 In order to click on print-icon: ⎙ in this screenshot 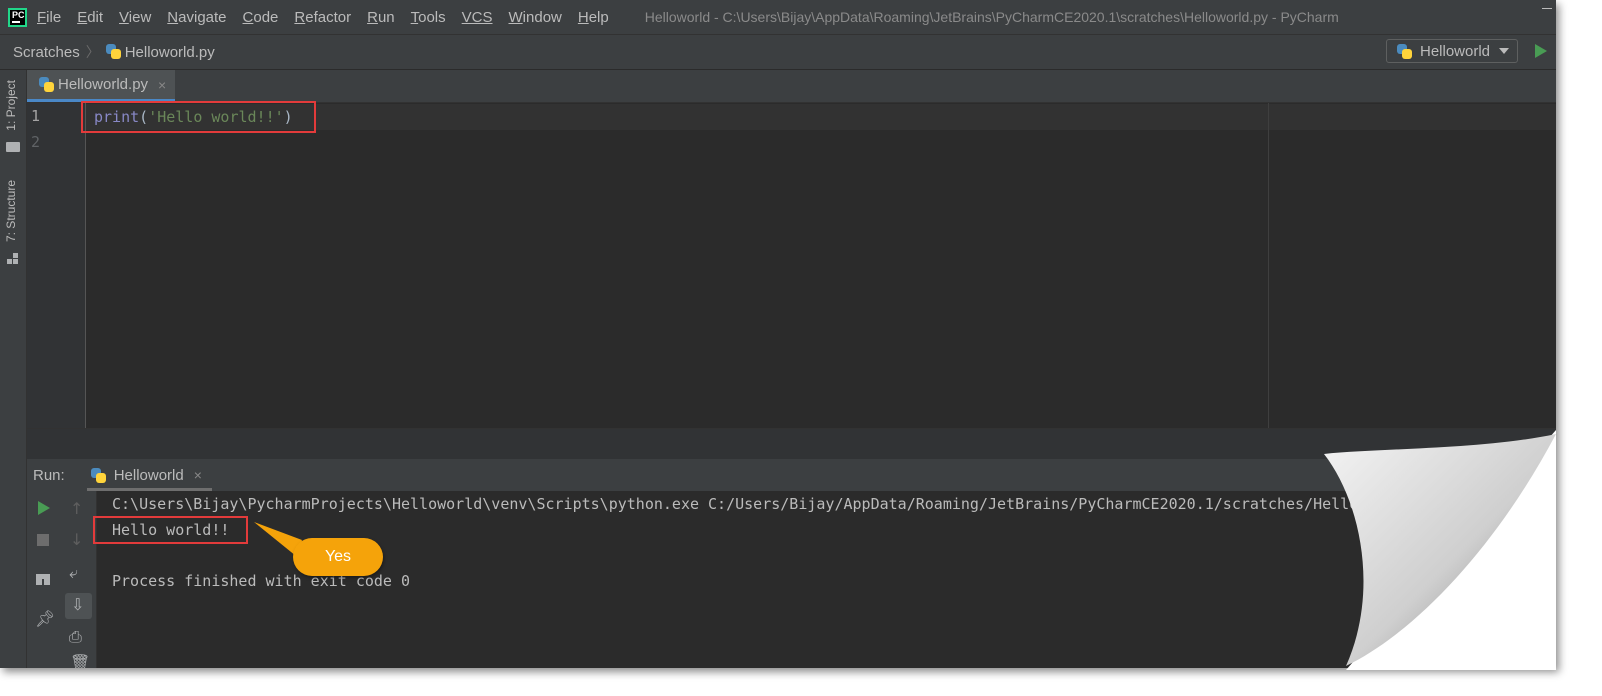, I will do `click(75, 637)`.